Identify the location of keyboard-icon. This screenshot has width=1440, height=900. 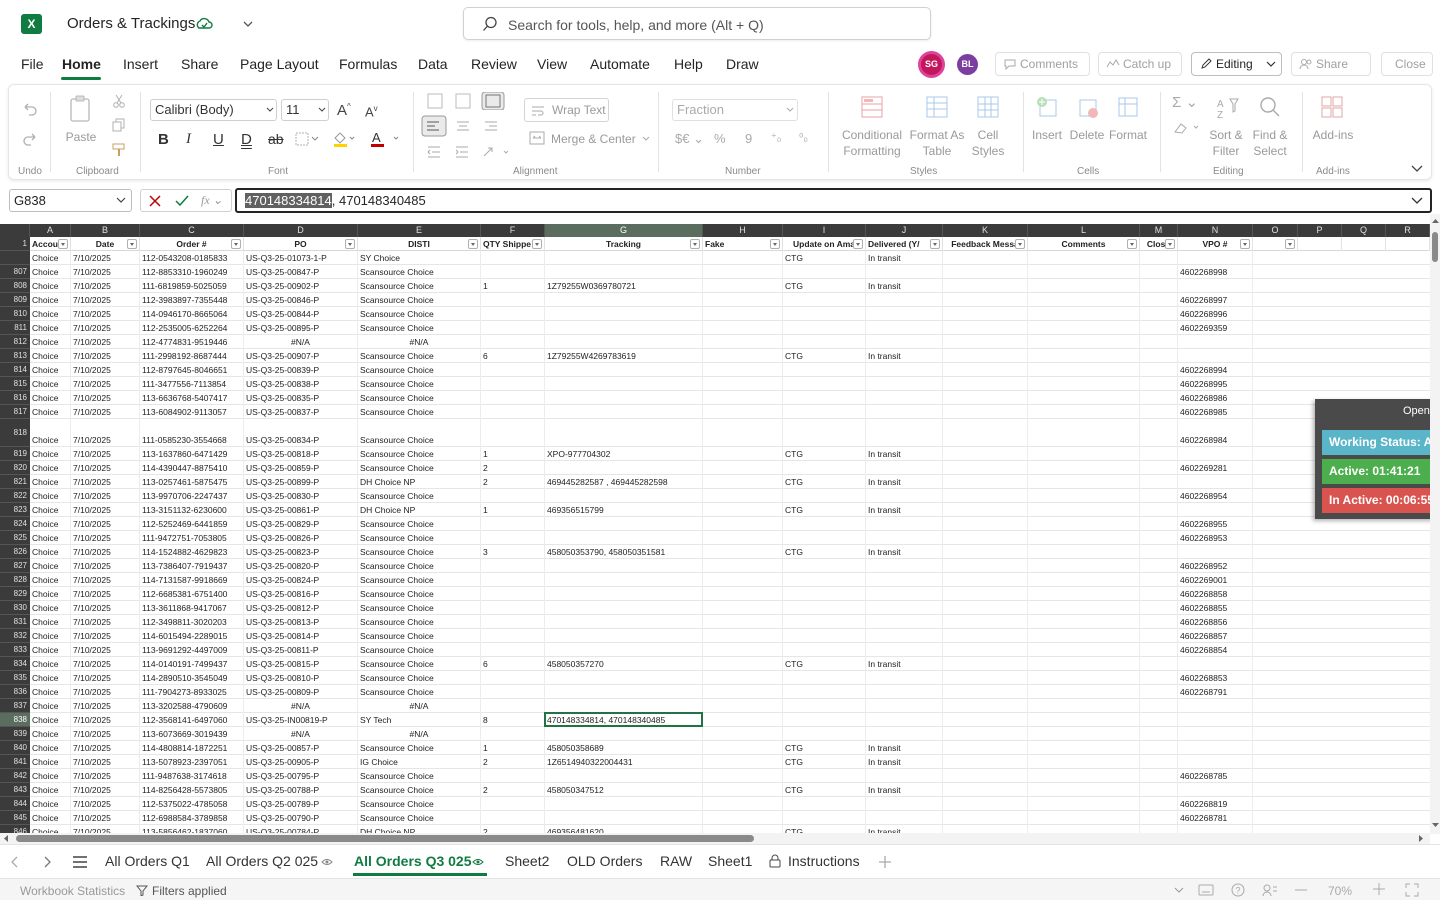
(1206, 890).